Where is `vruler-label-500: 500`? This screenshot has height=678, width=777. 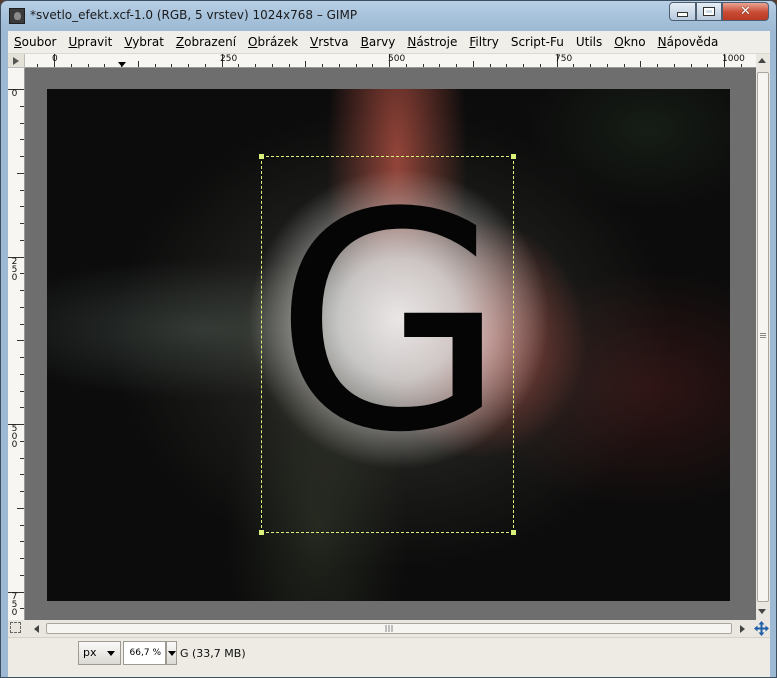 vruler-label-500: 500 is located at coordinates (14, 437).